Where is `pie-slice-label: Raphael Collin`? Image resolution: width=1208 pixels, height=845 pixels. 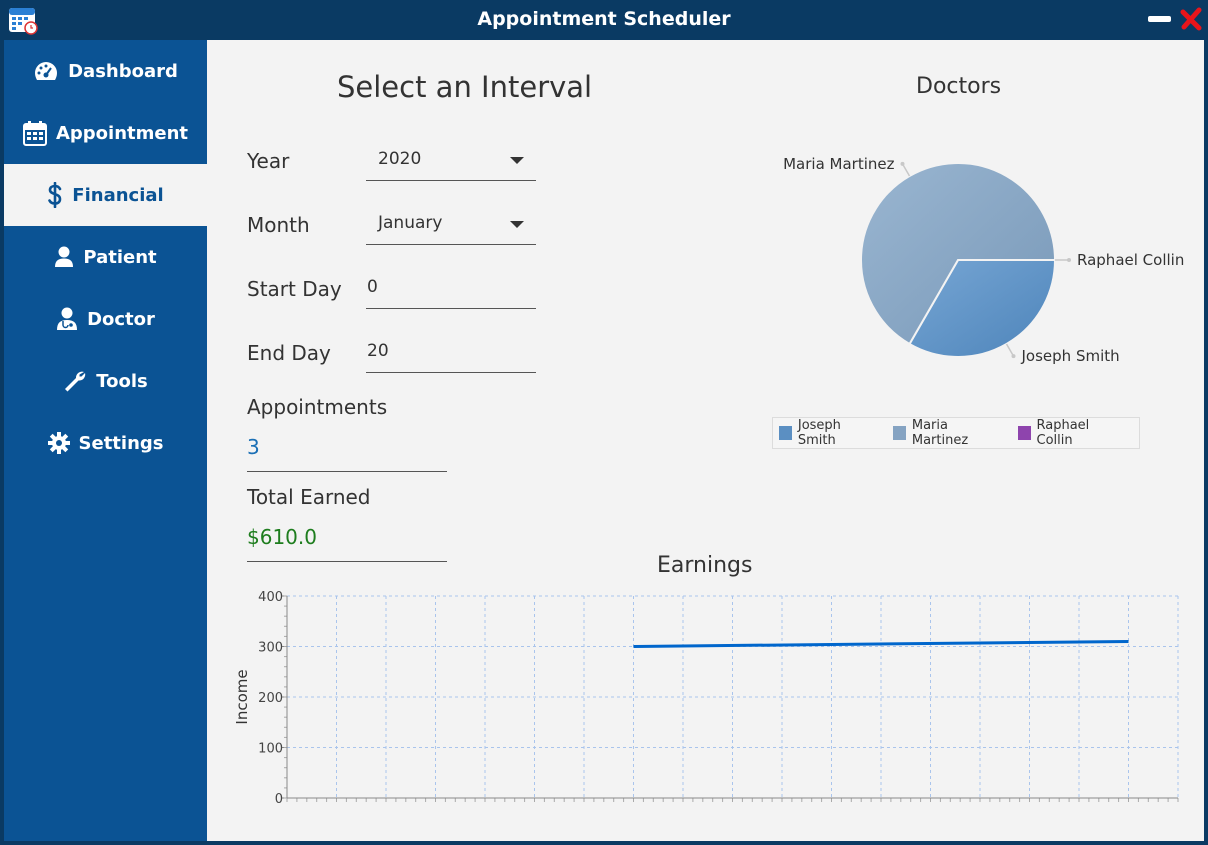
pie-slice-label: Raphael Collin is located at coordinates (1130, 260).